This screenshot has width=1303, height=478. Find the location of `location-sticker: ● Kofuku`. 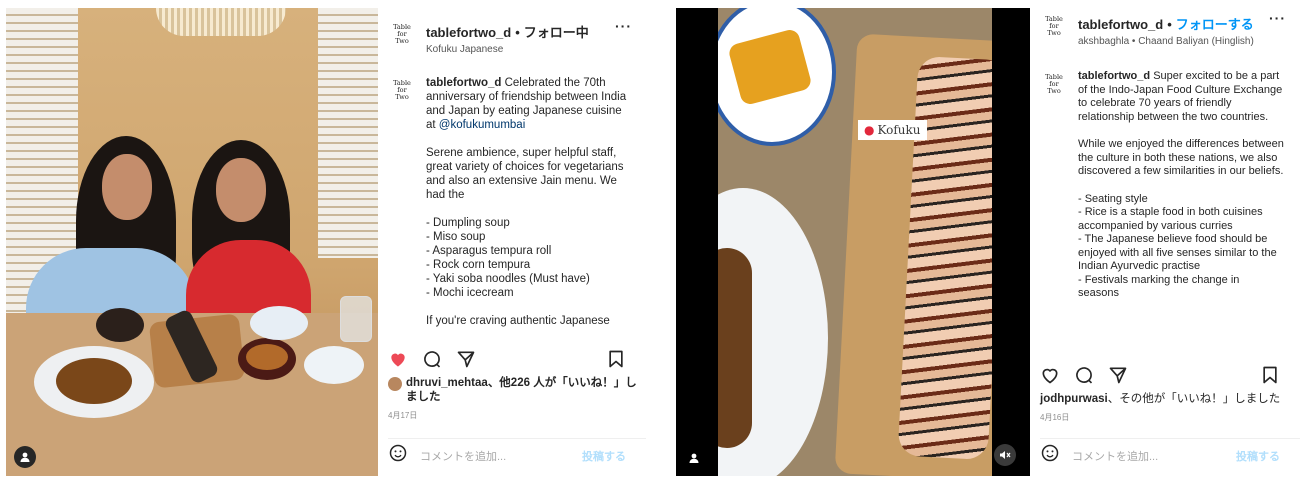

location-sticker: ● Kofuku is located at coordinates (892, 130).